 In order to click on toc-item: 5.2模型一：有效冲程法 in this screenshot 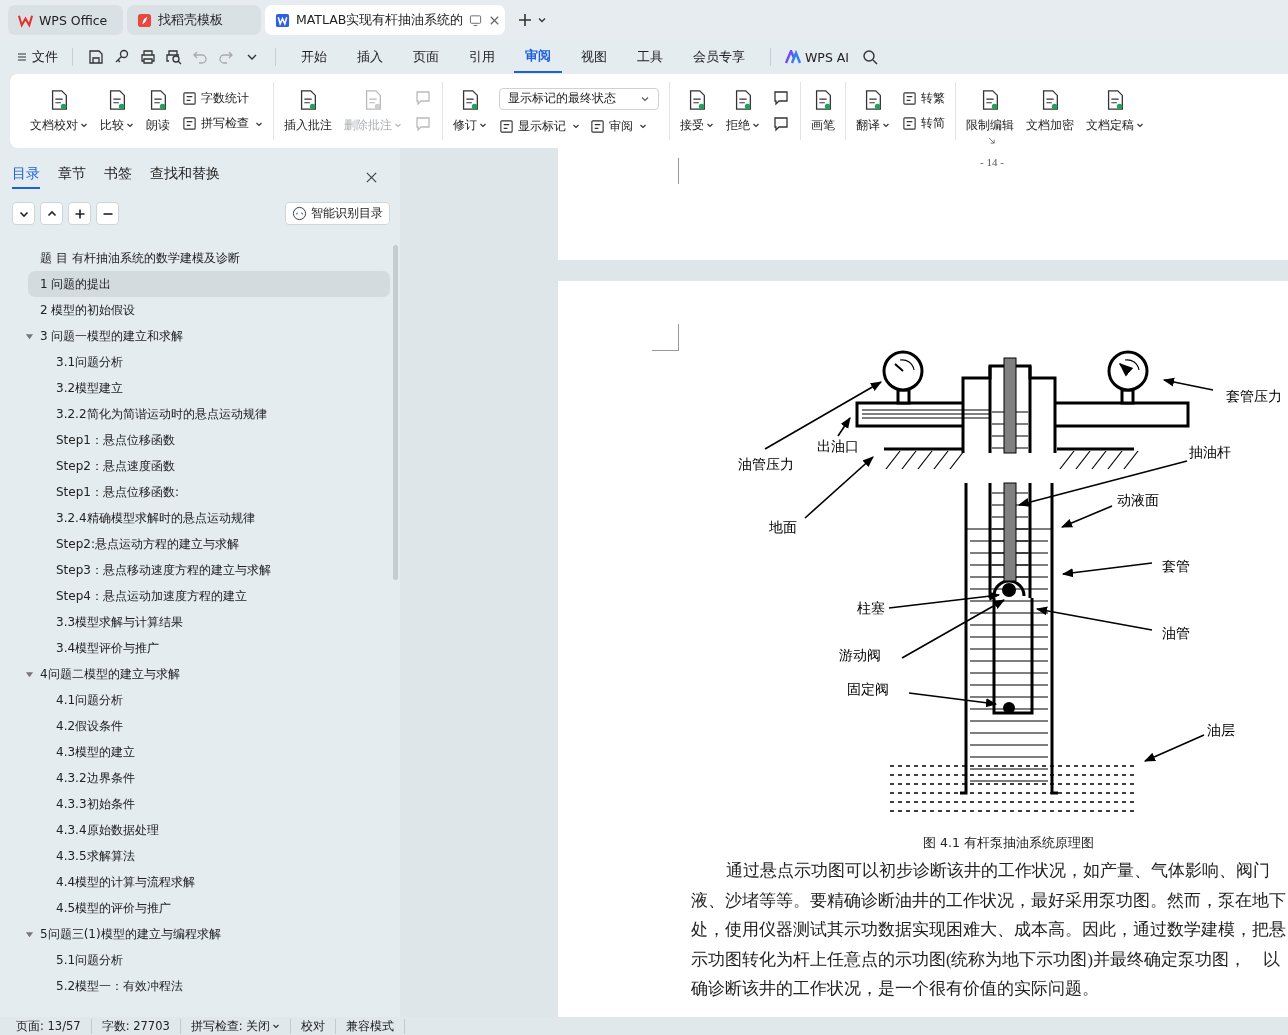, I will do `click(195, 986)`.